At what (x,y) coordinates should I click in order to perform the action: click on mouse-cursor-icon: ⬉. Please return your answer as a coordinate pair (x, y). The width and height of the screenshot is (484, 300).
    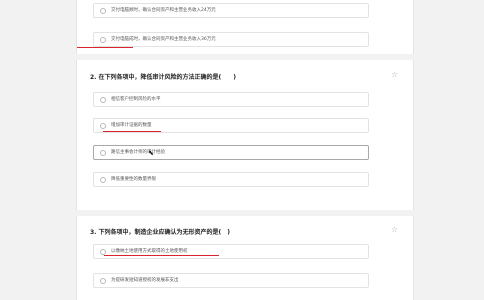
    Looking at the image, I should click on (151, 153).